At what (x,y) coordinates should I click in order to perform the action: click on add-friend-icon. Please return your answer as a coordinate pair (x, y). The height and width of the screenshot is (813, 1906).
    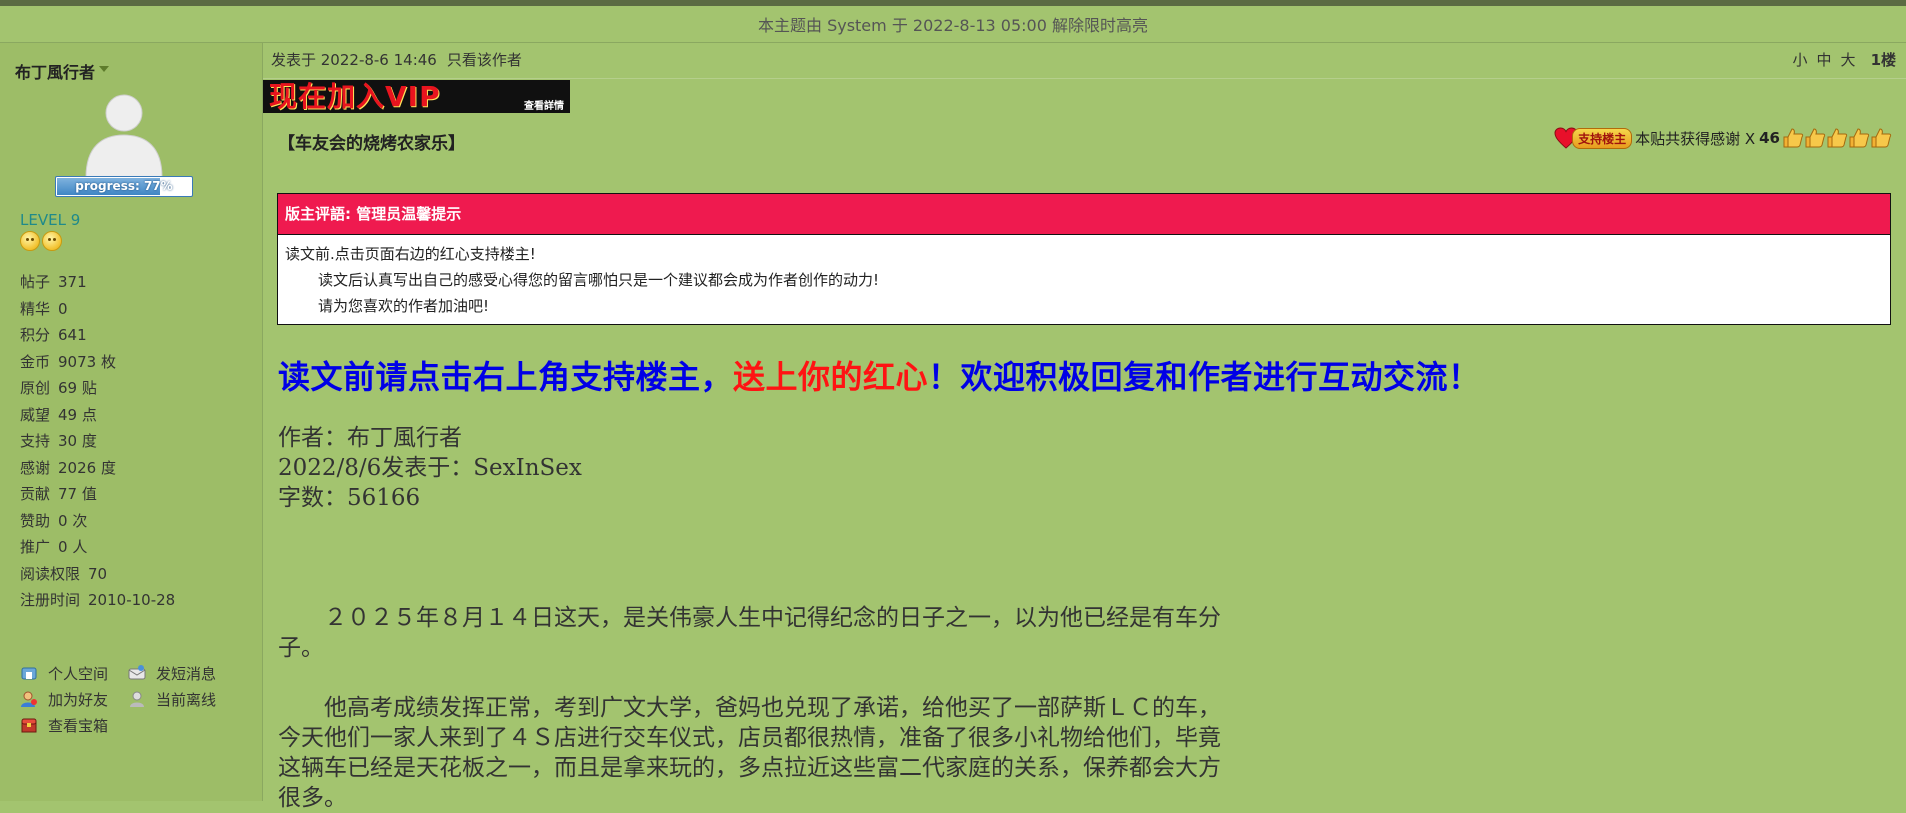
    Looking at the image, I should click on (29, 699).